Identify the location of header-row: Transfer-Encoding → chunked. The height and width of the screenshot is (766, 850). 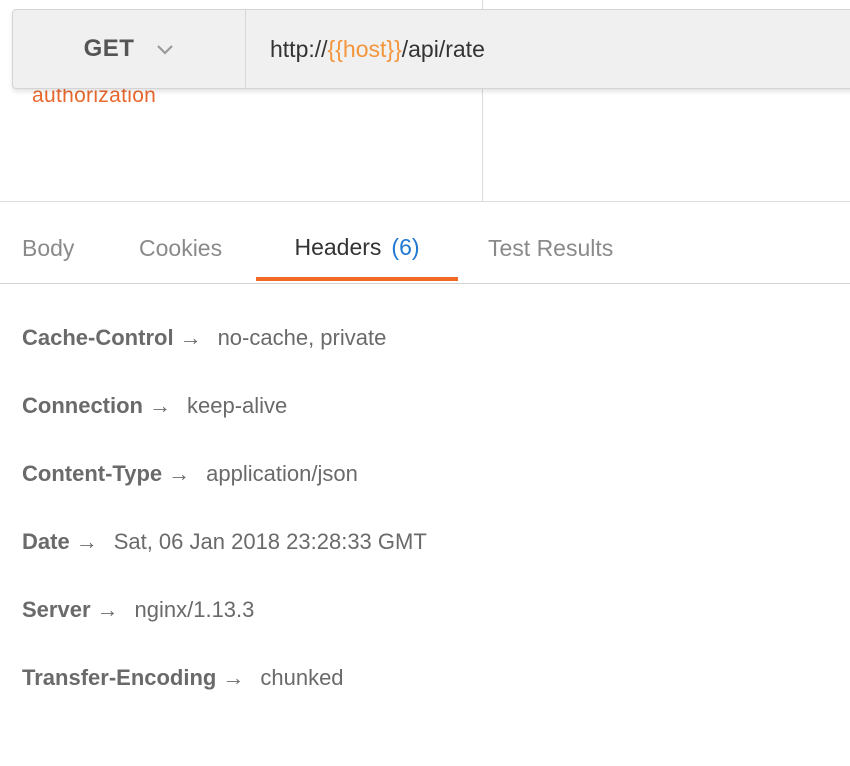
(422, 690).